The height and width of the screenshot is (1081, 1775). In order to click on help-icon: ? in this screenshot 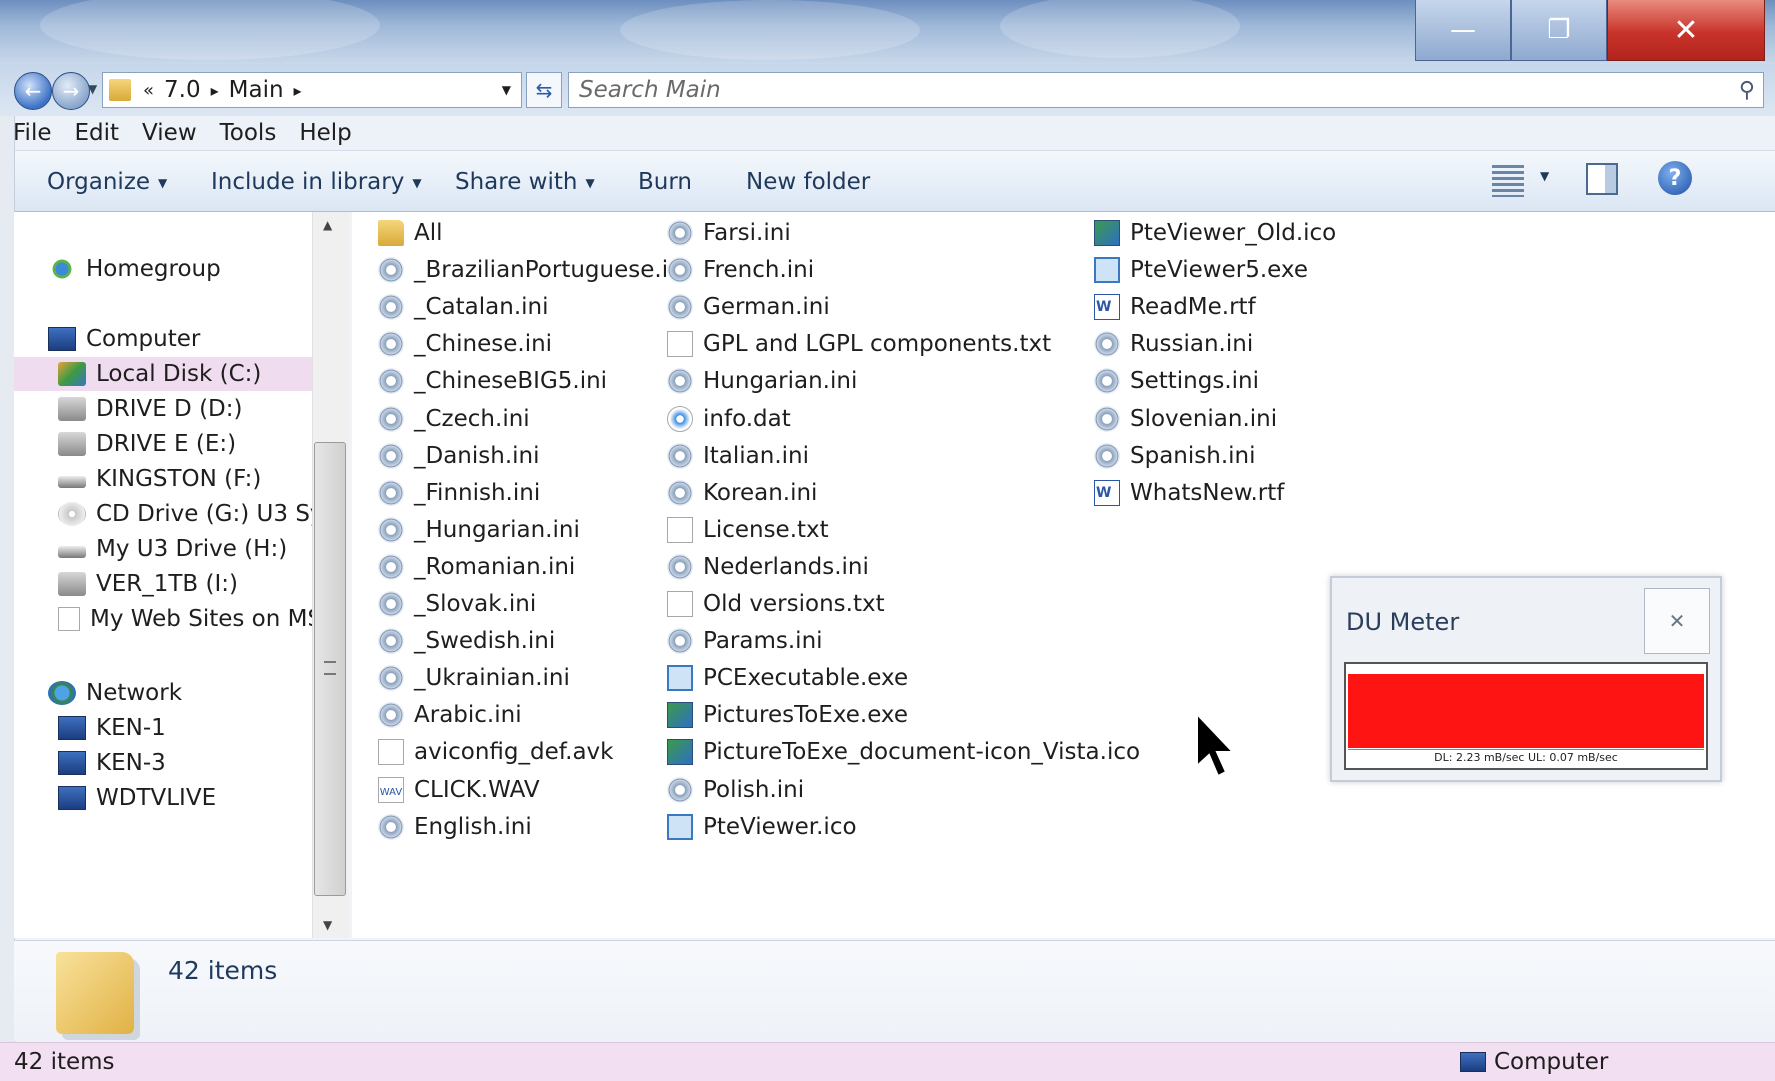, I will do `click(1675, 178)`.